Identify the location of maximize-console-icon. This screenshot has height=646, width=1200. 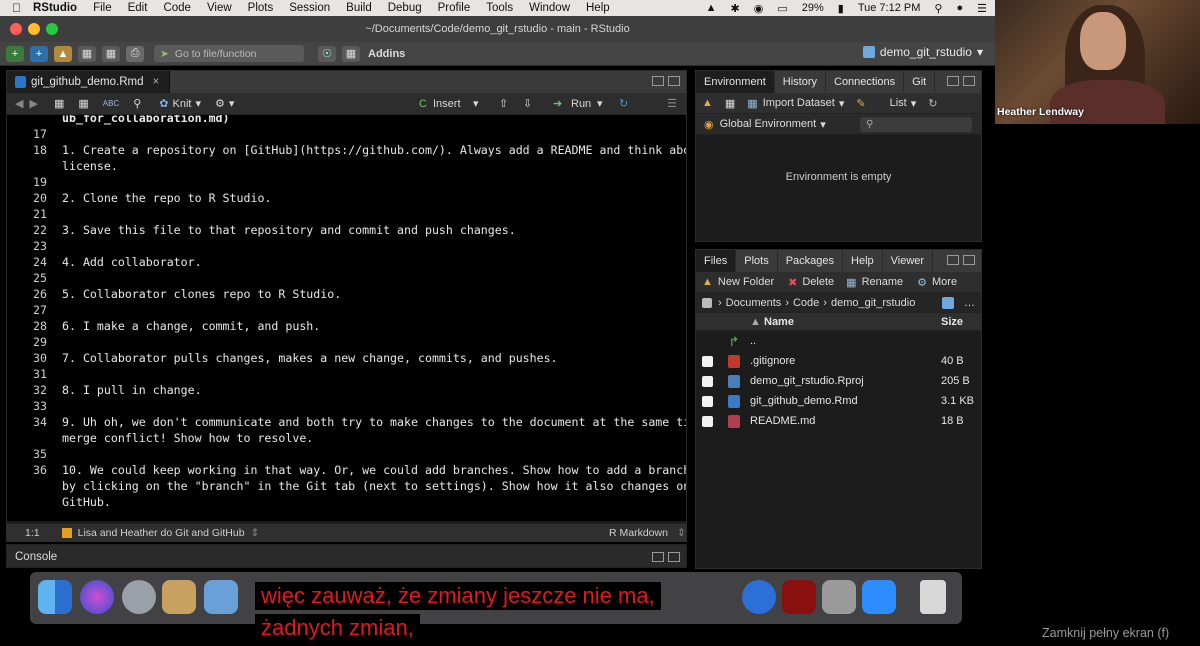
(674, 557).